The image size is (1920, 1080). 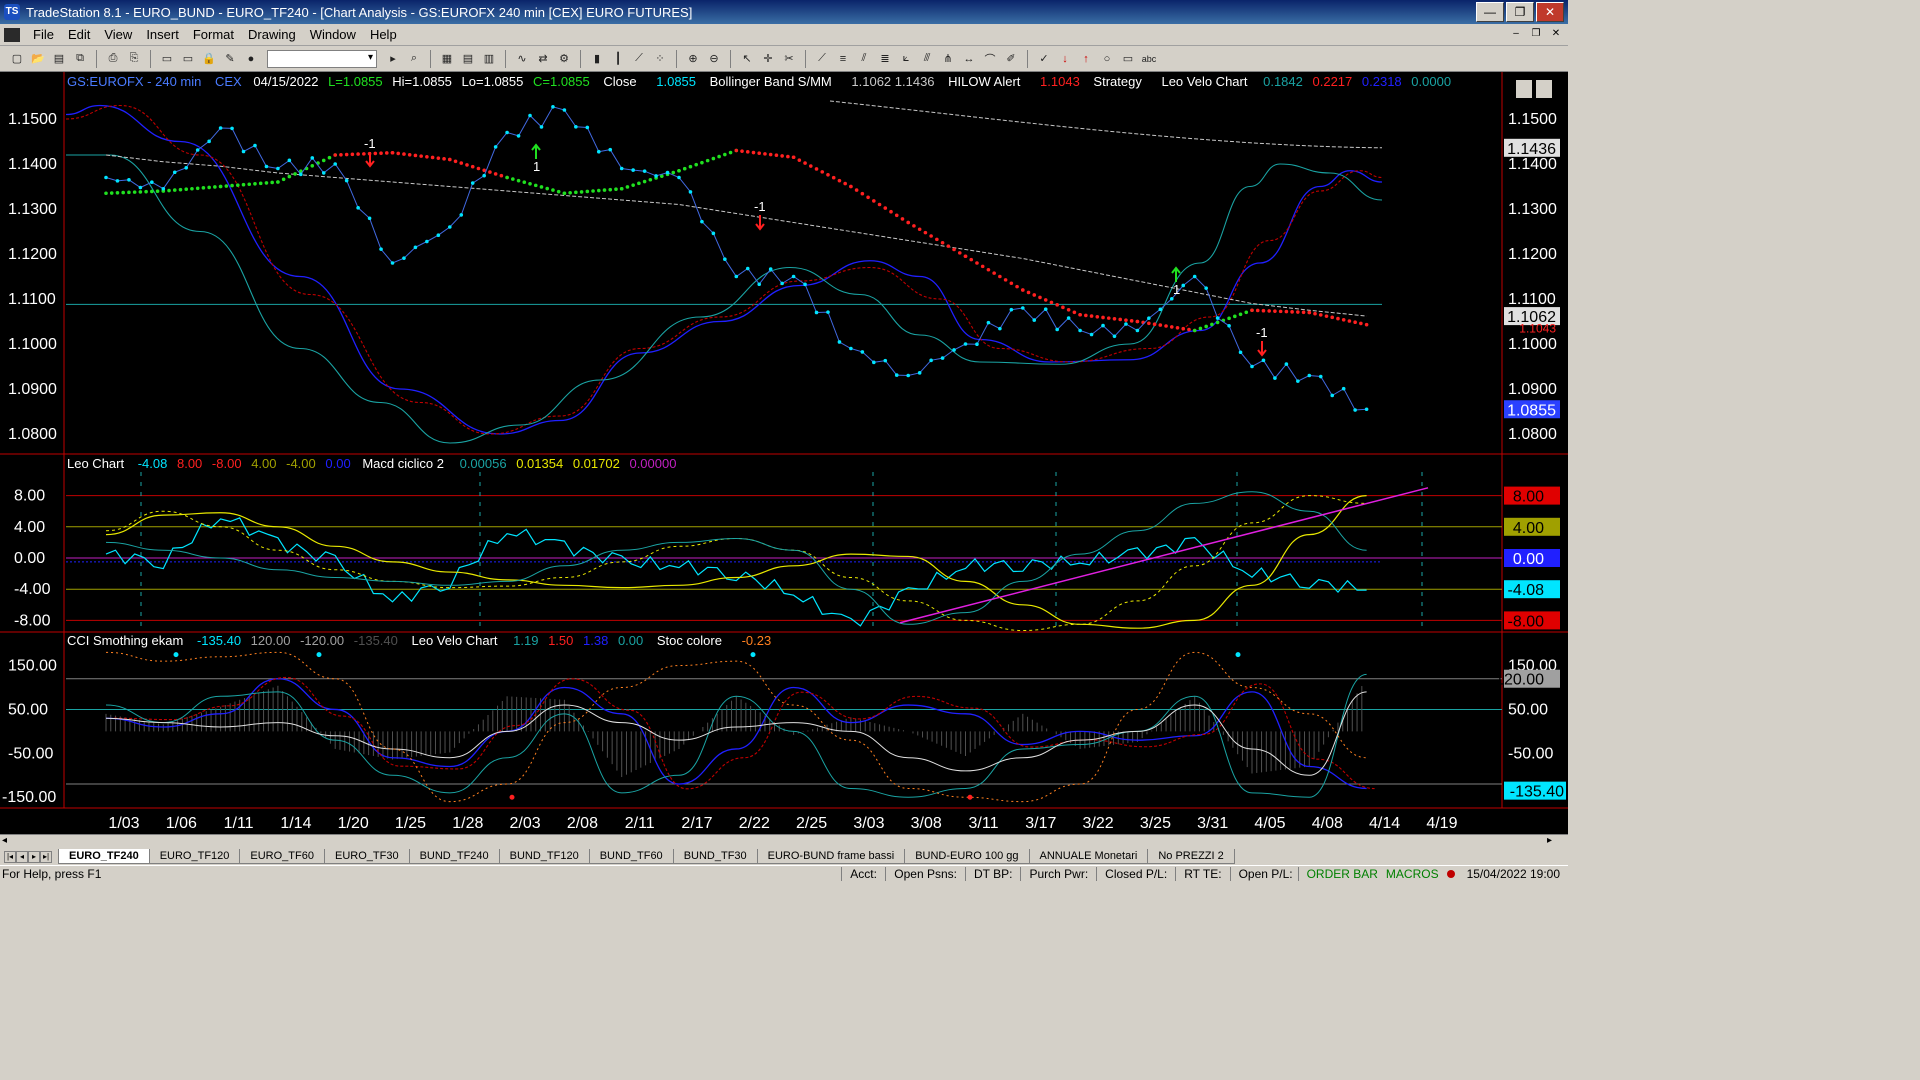 What do you see at coordinates (59, 59) in the screenshot?
I see `save-icon: ▤` at bounding box center [59, 59].